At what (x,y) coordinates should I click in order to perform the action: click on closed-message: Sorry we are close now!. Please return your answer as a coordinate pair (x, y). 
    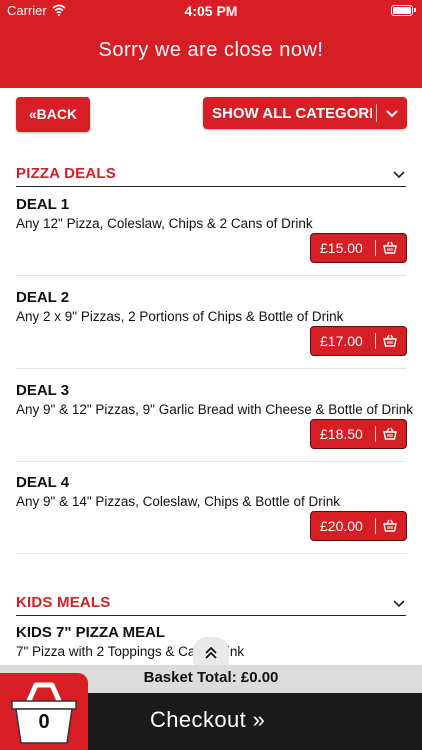
    Looking at the image, I should click on (211, 50).